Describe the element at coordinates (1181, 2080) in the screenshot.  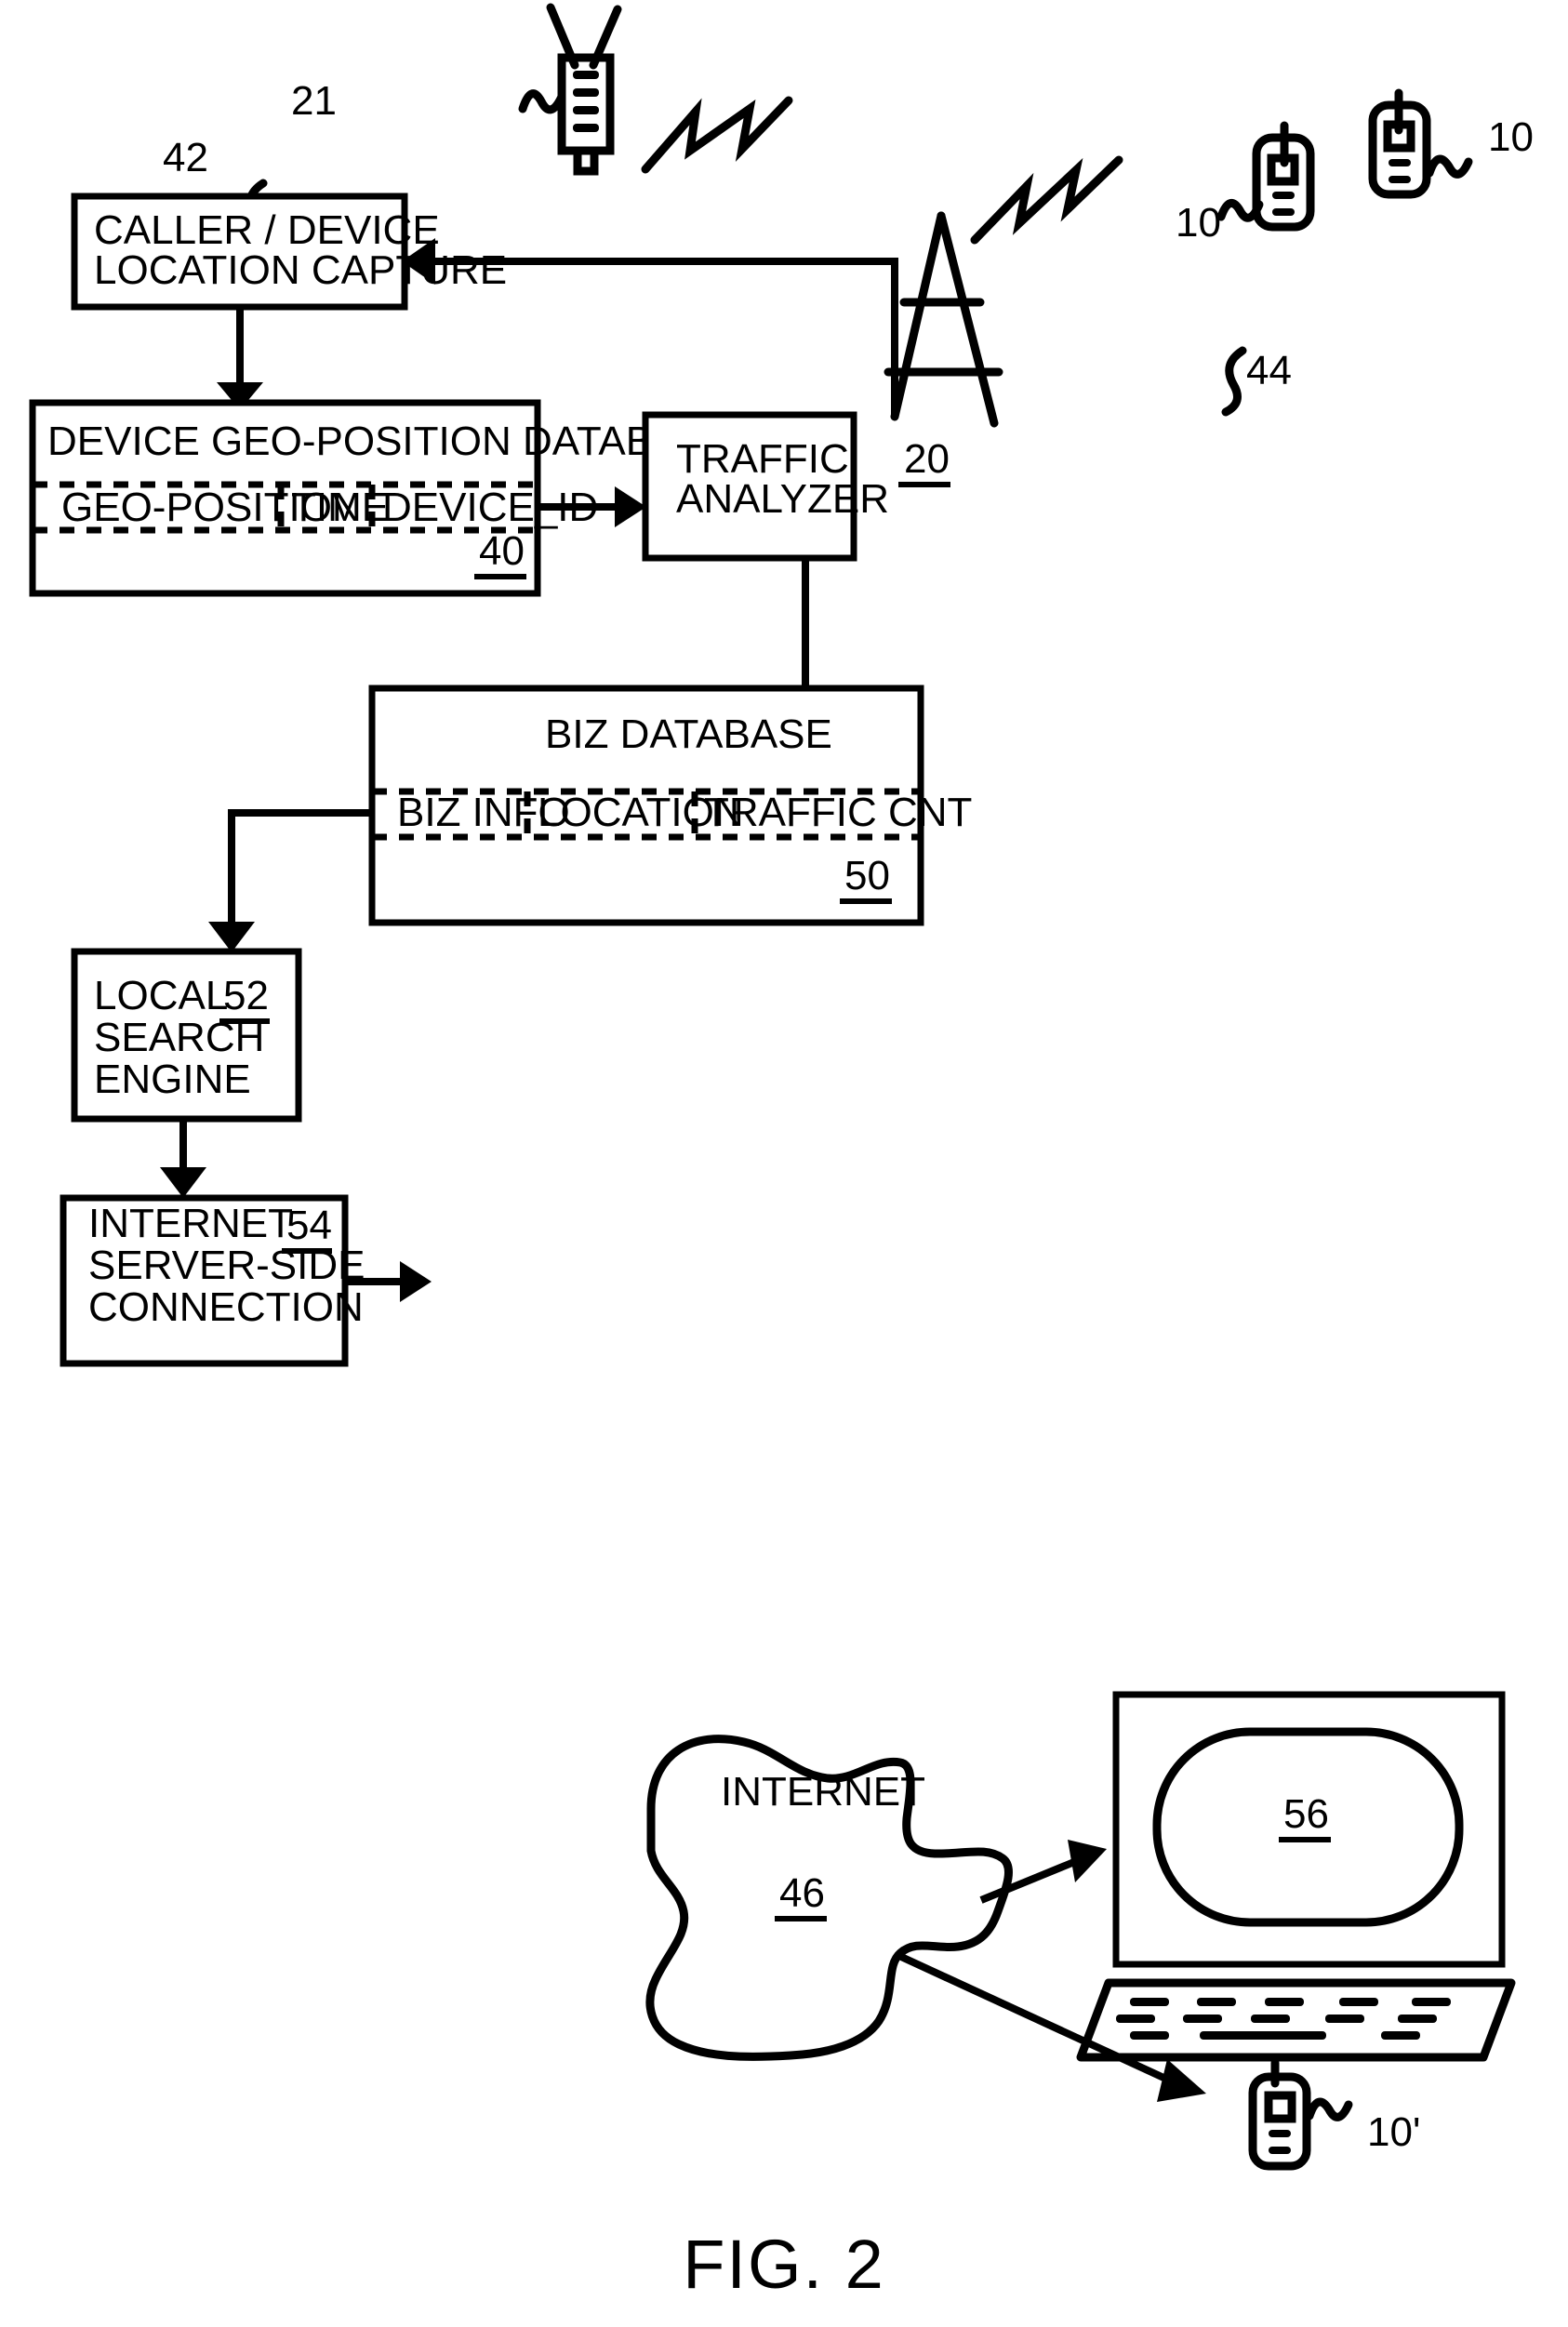
I see `arrowhead-downright` at that location.